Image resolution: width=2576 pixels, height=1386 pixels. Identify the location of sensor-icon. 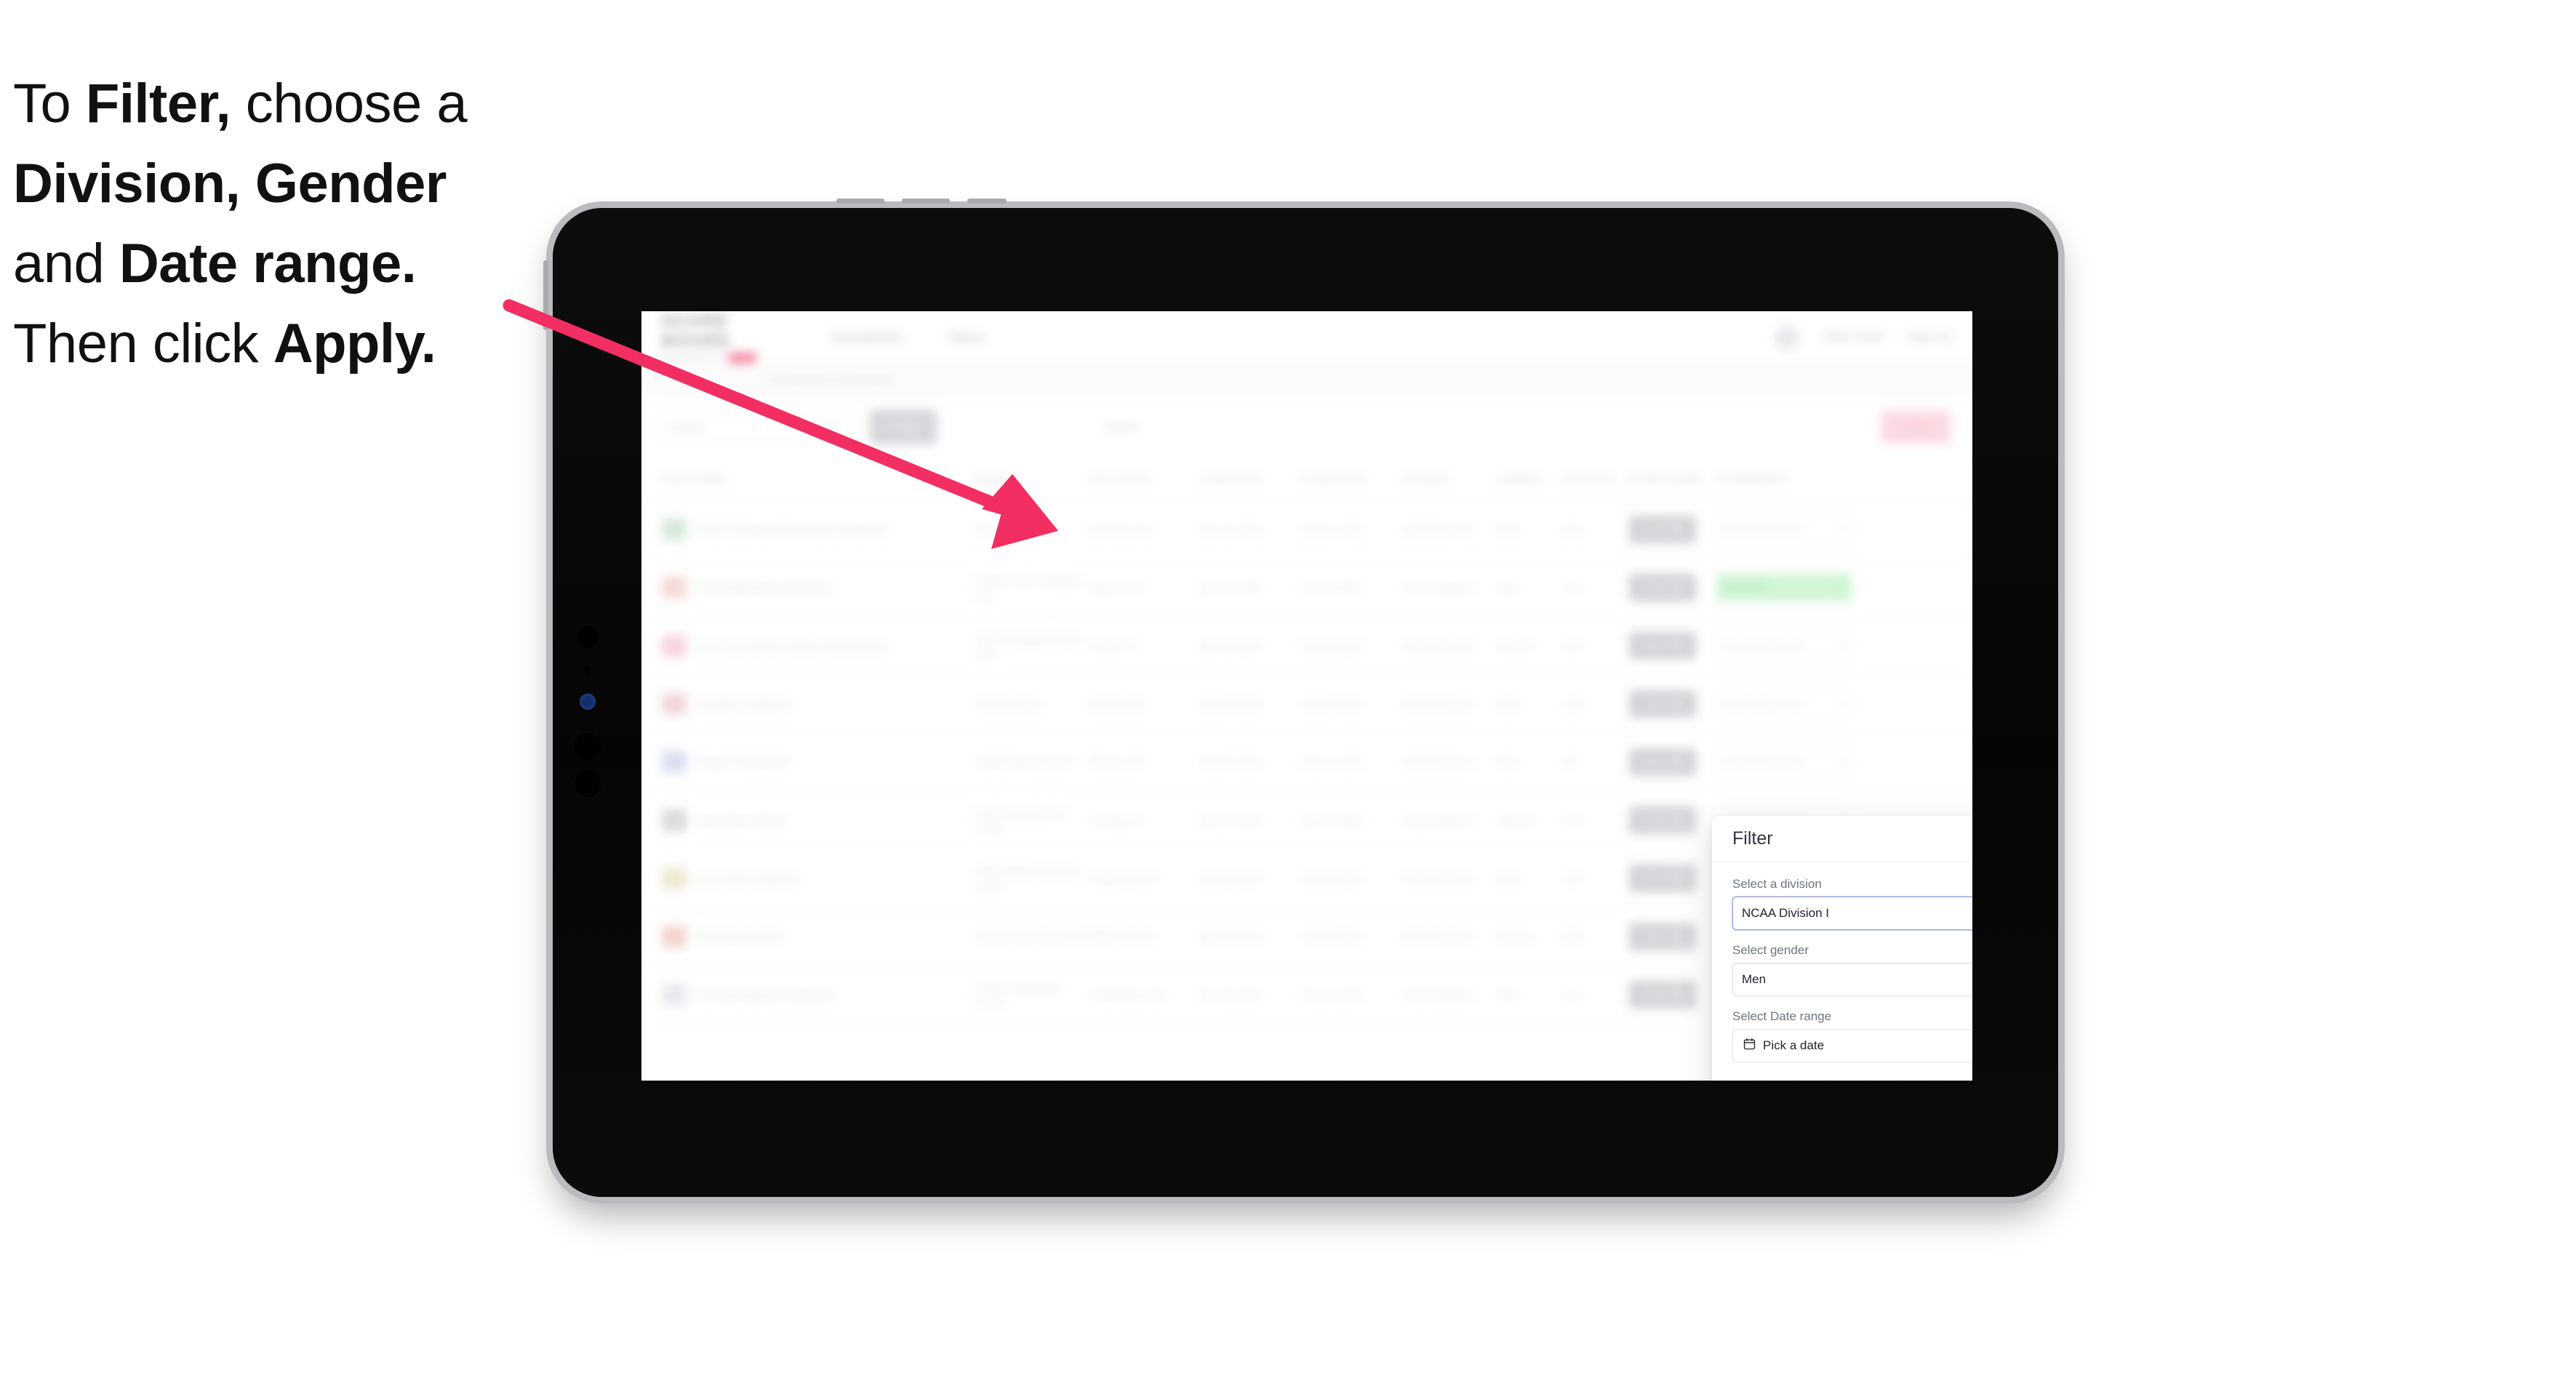
(588, 702).